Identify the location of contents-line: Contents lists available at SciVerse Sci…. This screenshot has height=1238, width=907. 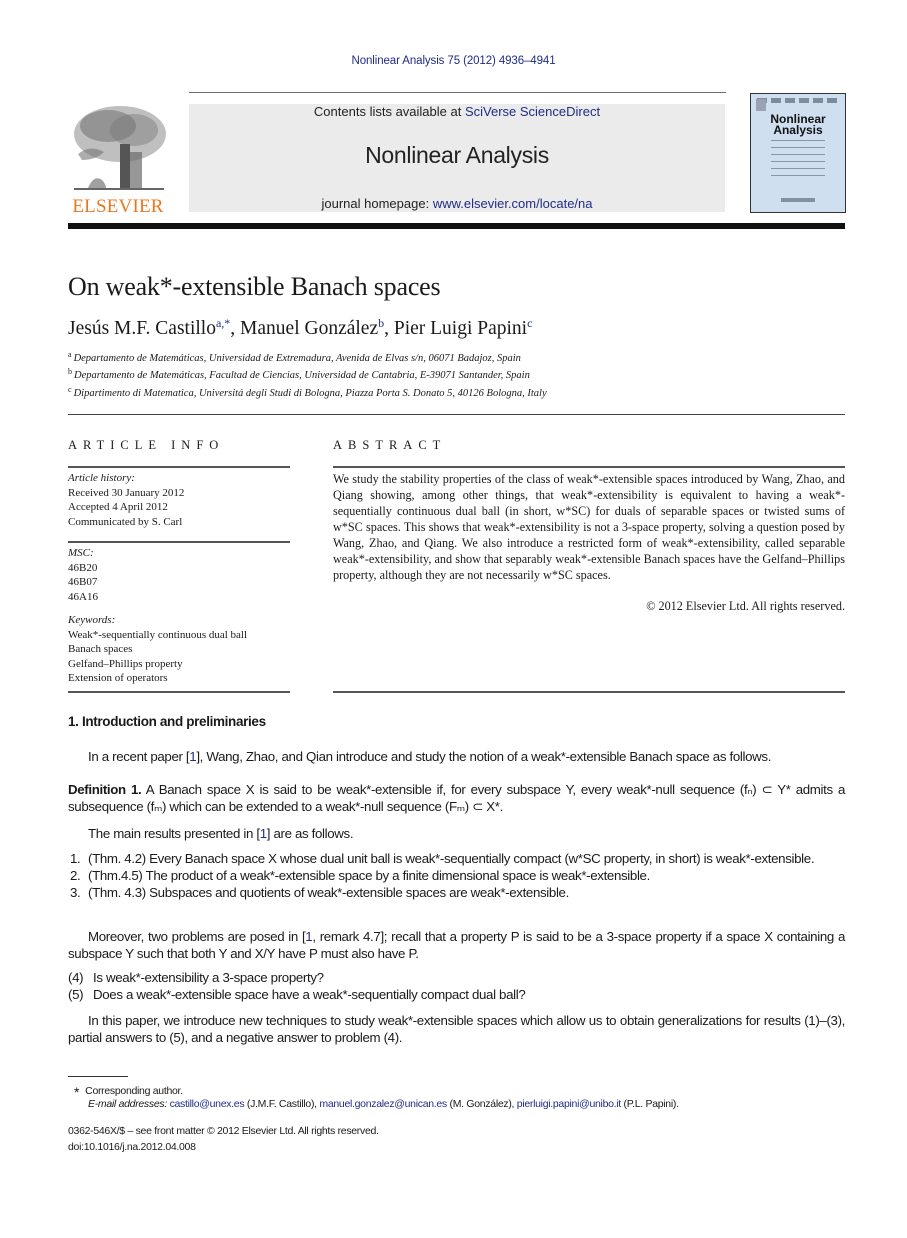
(457, 111).